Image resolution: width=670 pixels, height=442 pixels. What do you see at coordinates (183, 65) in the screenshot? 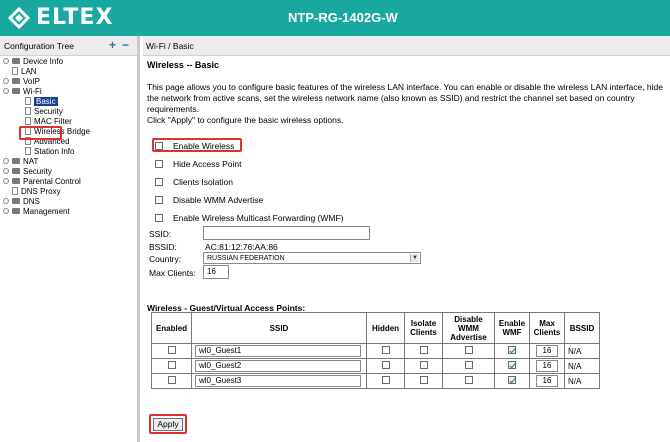
I see `page-title: Wireless -- Basic` at bounding box center [183, 65].